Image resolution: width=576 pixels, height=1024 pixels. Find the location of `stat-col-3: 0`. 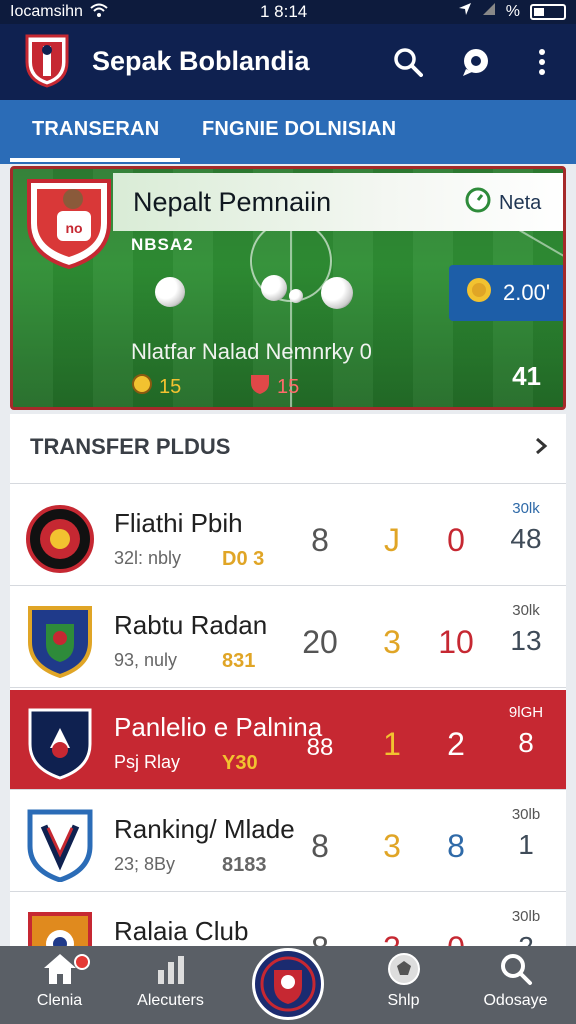

stat-col-3: 0 is located at coordinates (456, 540).